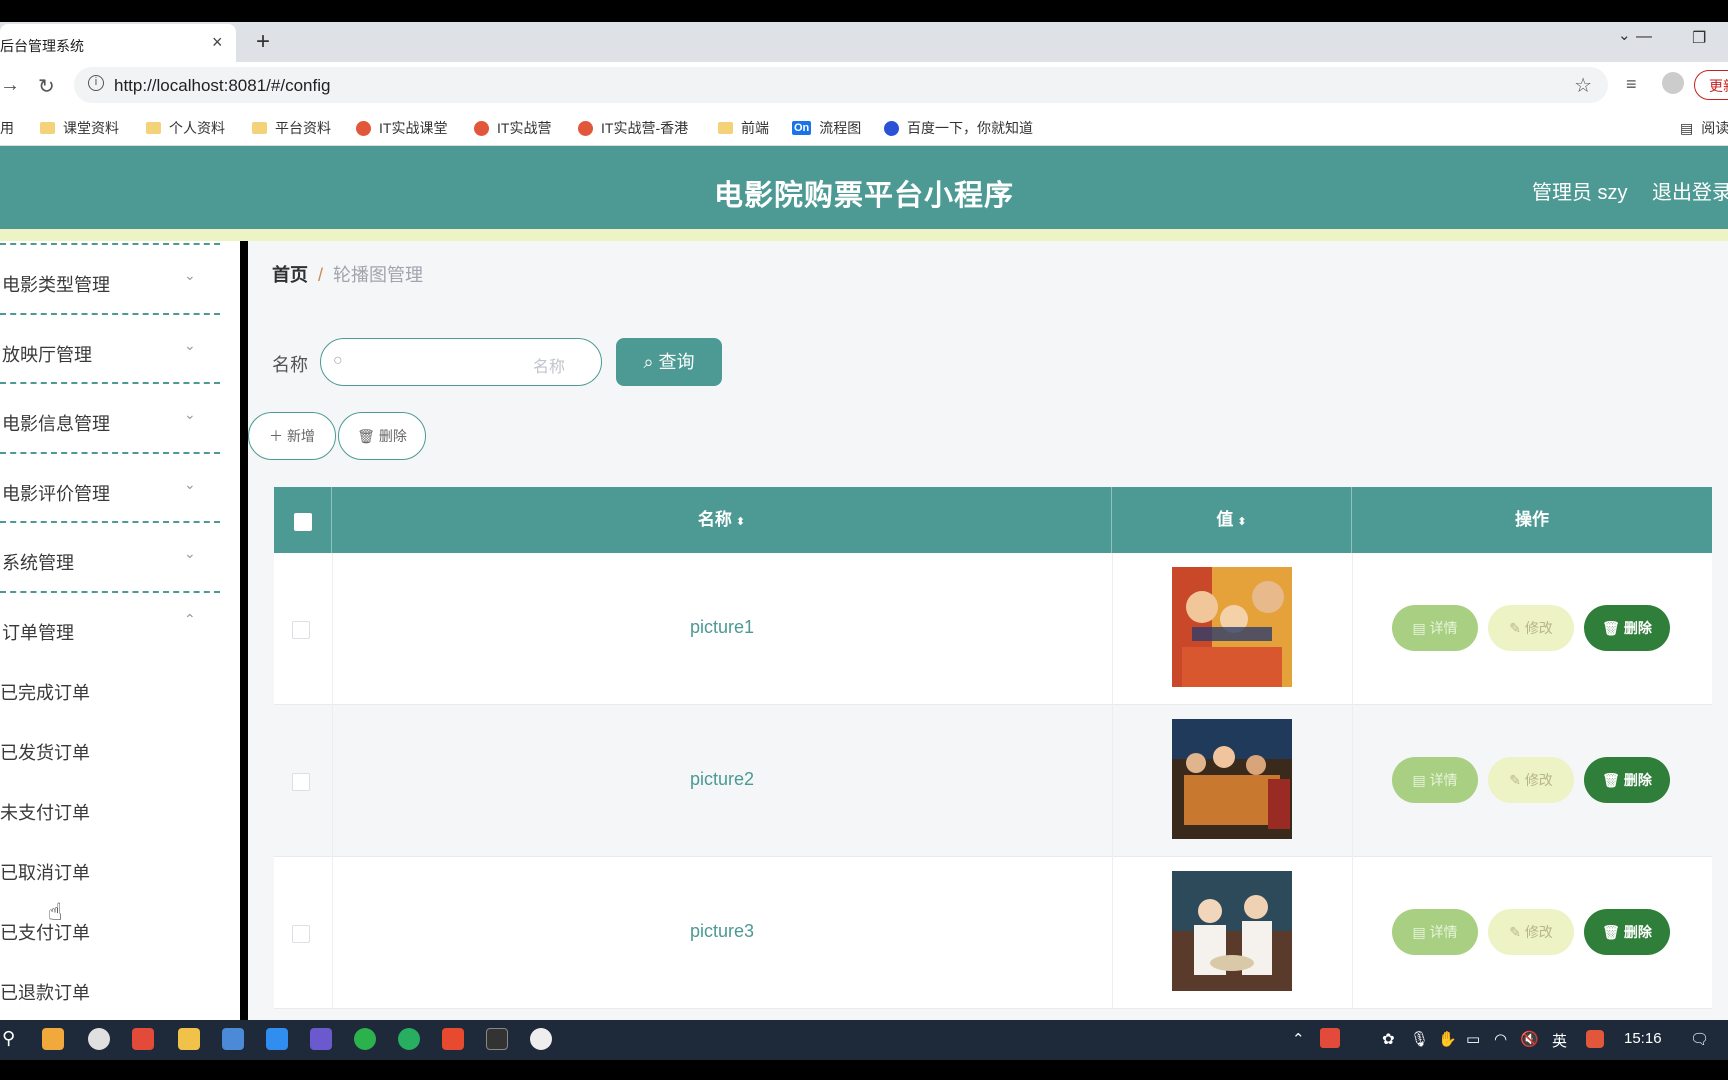 Image resolution: width=1728 pixels, height=1080 pixels. Describe the element at coordinates (1583, 85) in the screenshot. I see `bookmark-star-icon: ☆` at that location.